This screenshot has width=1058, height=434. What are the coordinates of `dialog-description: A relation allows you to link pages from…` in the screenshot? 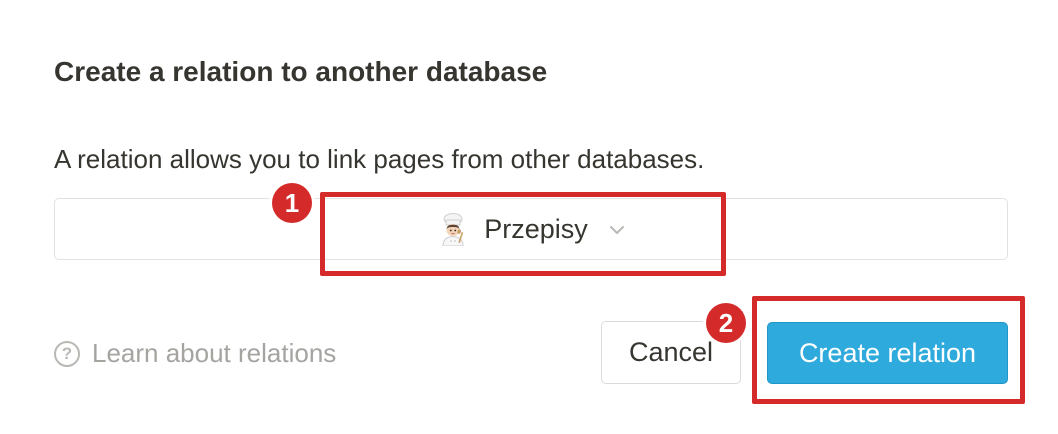 It's located at (379, 159).